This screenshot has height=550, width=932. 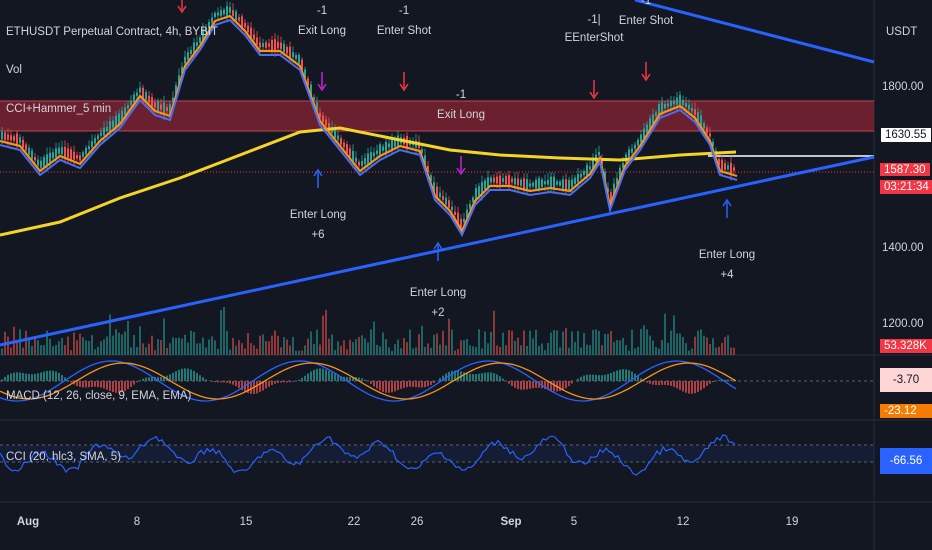 I want to click on time-axis-label: Aug, so click(x=28, y=522).